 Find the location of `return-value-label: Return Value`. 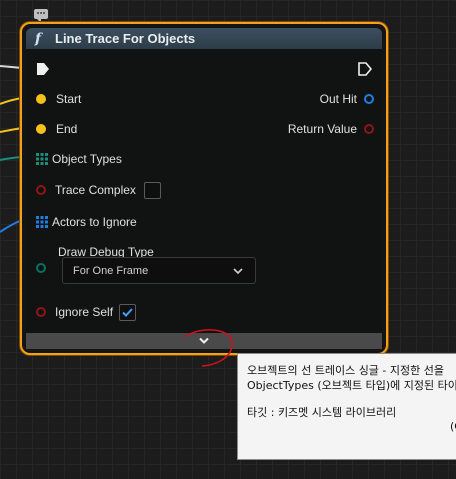

return-value-label: Return Value is located at coordinates (322, 129).